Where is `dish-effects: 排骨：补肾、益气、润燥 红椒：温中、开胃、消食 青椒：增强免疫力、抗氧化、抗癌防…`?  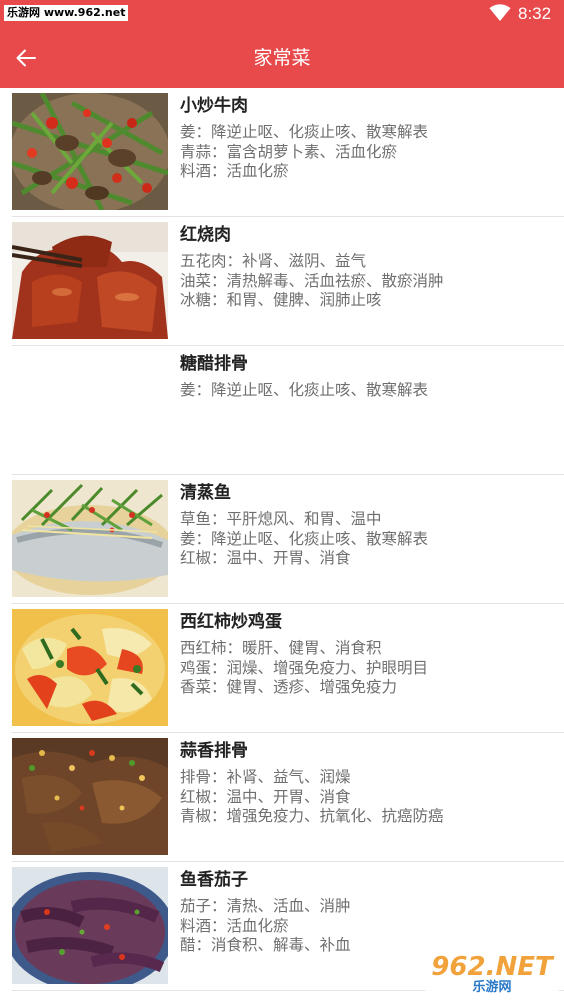 dish-effects: 排骨：补肾、益气、润燥 红椒：温中、开胃、消食 青椒：增强免疫力、抗氧化、抗癌防… is located at coordinates (312, 797).